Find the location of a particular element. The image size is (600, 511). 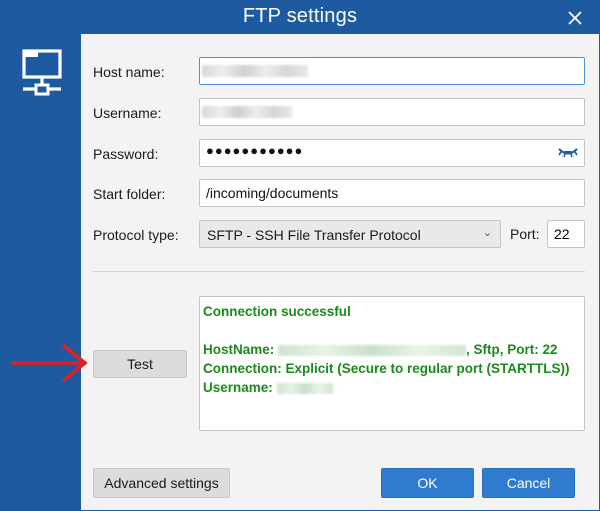

section-divider is located at coordinates (339, 271).